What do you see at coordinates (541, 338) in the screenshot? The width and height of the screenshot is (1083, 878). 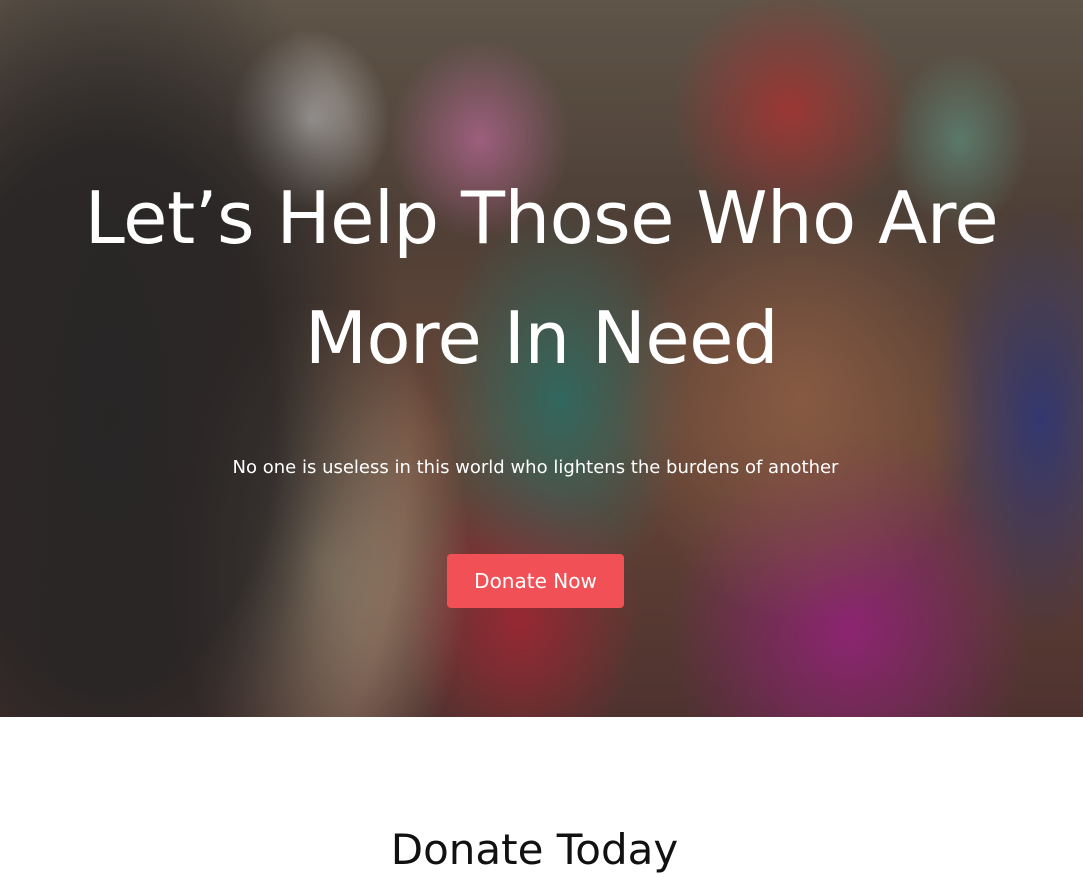 I see `hero-title-line-2: More In Need` at bounding box center [541, 338].